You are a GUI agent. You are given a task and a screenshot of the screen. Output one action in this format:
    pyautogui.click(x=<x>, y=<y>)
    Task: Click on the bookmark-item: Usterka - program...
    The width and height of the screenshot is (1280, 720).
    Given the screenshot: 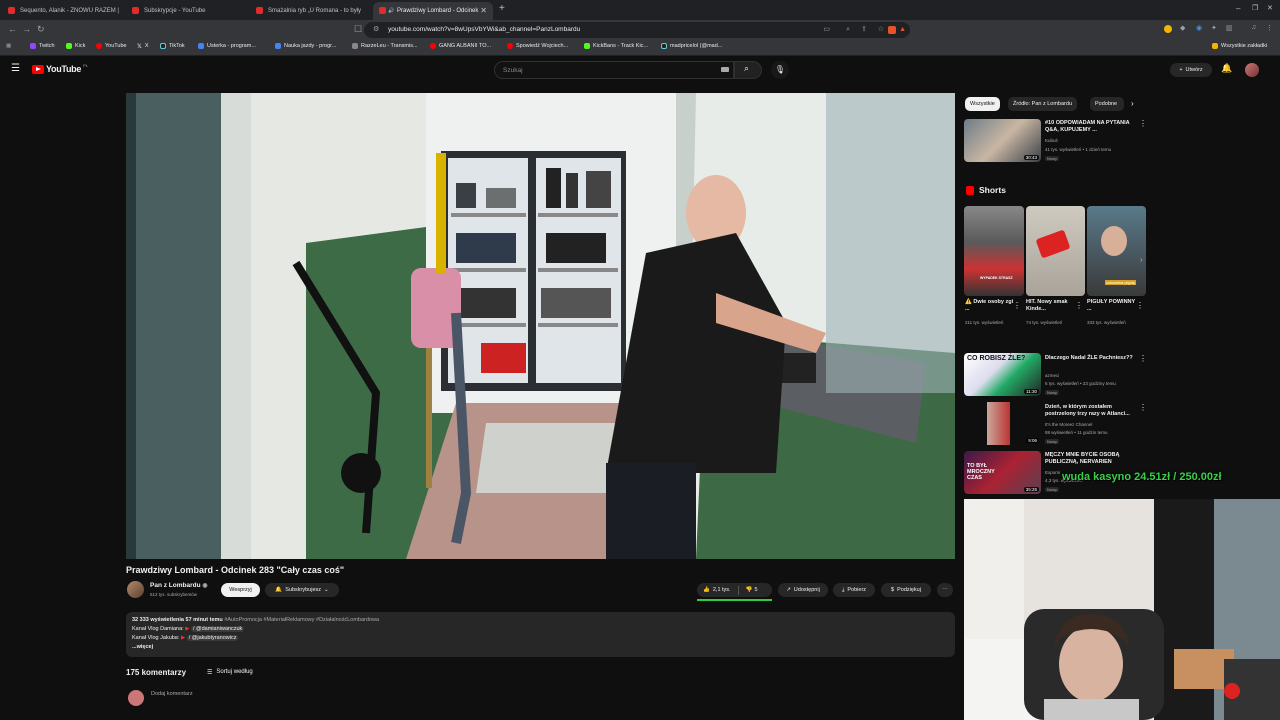 What is the action you would take?
    pyautogui.click(x=227, y=46)
    